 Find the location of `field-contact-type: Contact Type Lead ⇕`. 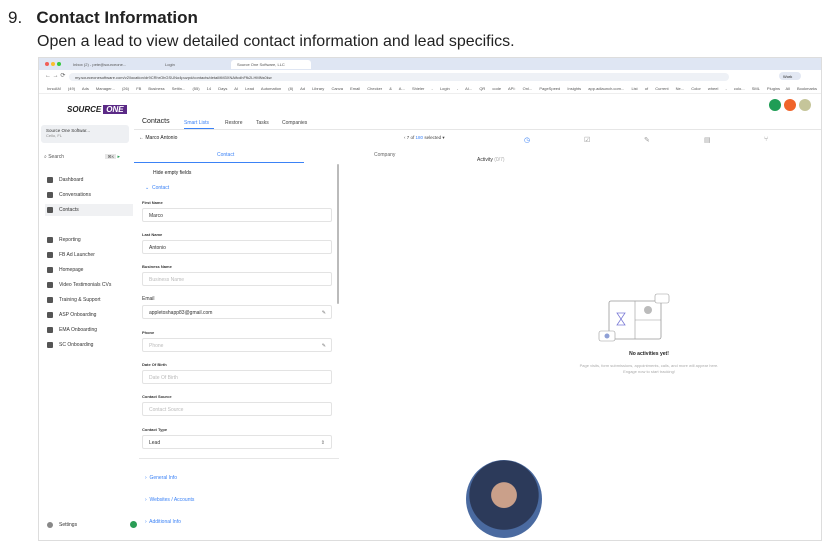

field-contact-type: Contact Type Lead ⇕ is located at coordinates (237, 438).